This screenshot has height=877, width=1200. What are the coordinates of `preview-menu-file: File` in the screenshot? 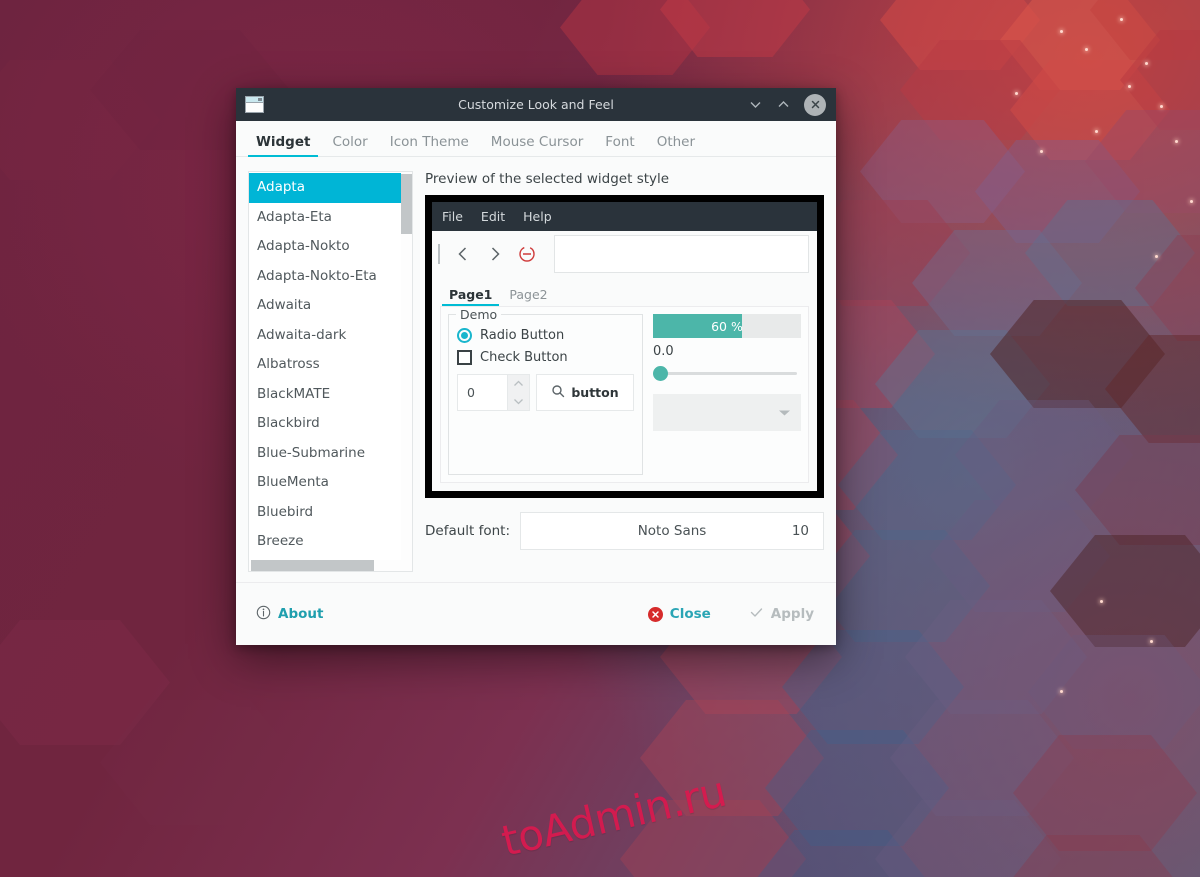 It's located at (452, 216).